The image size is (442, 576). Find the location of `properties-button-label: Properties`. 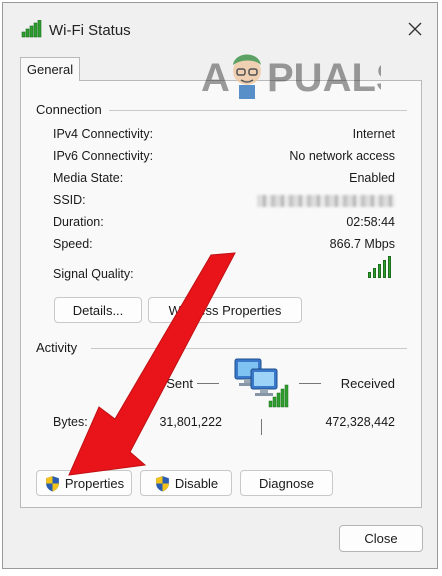

properties-button-label: Properties is located at coordinates (94, 483).